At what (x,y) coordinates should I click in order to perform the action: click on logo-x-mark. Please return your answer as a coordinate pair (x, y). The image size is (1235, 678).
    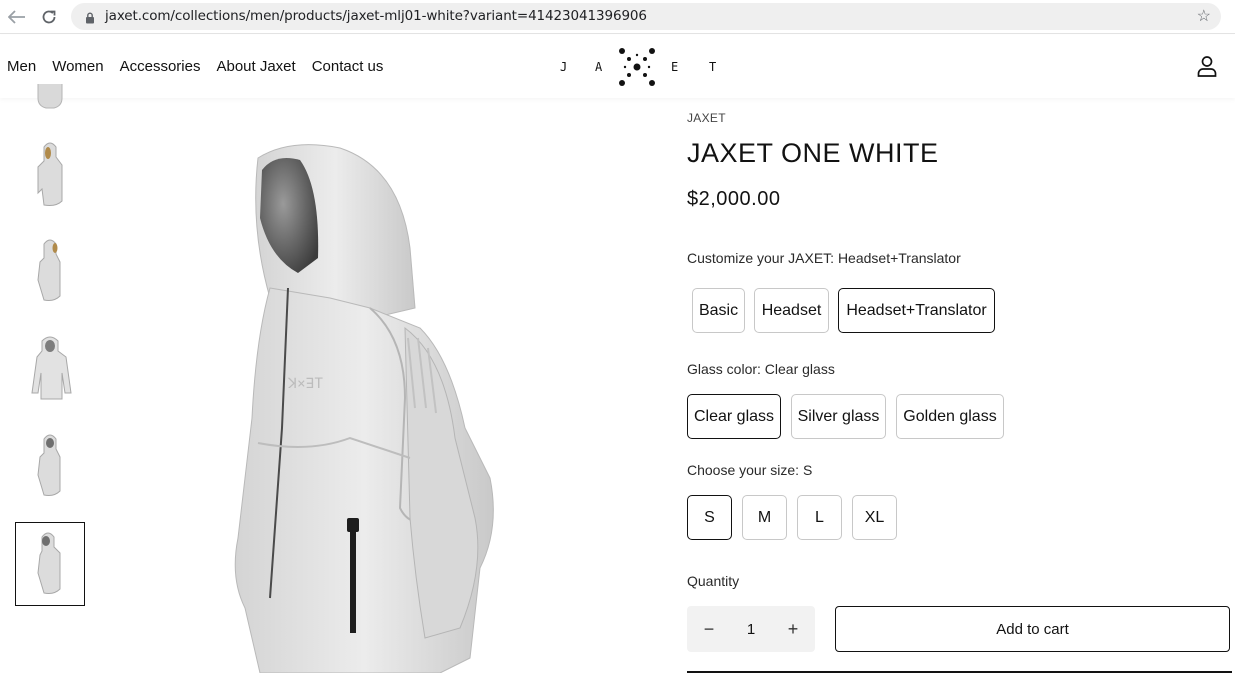
    Looking at the image, I should click on (637, 67).